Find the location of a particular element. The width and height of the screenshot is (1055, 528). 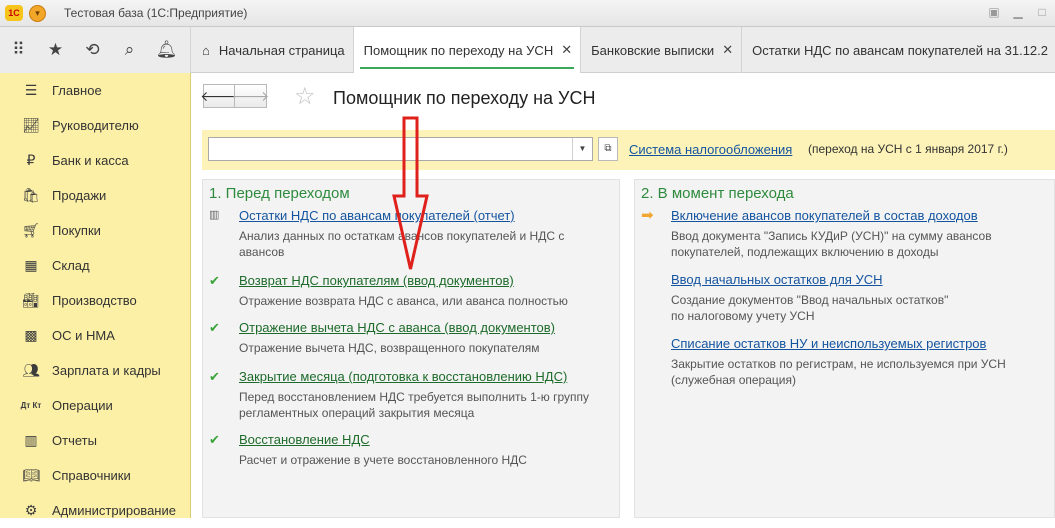

description-line: (служебная операция) is located at coordinates (733, 380).